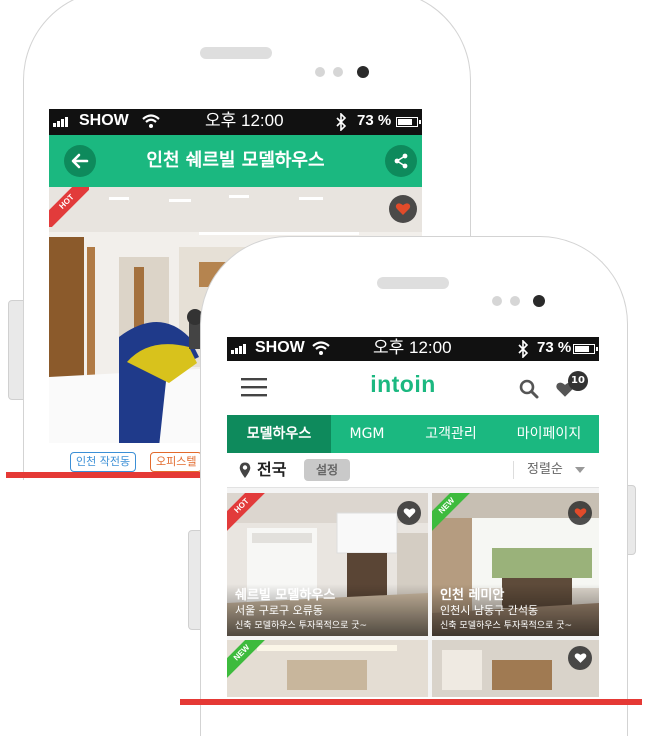  Describe the element at coordinates (279, 434) in the screenshot. I see `tab-model-house: 모델하우스` at that location.